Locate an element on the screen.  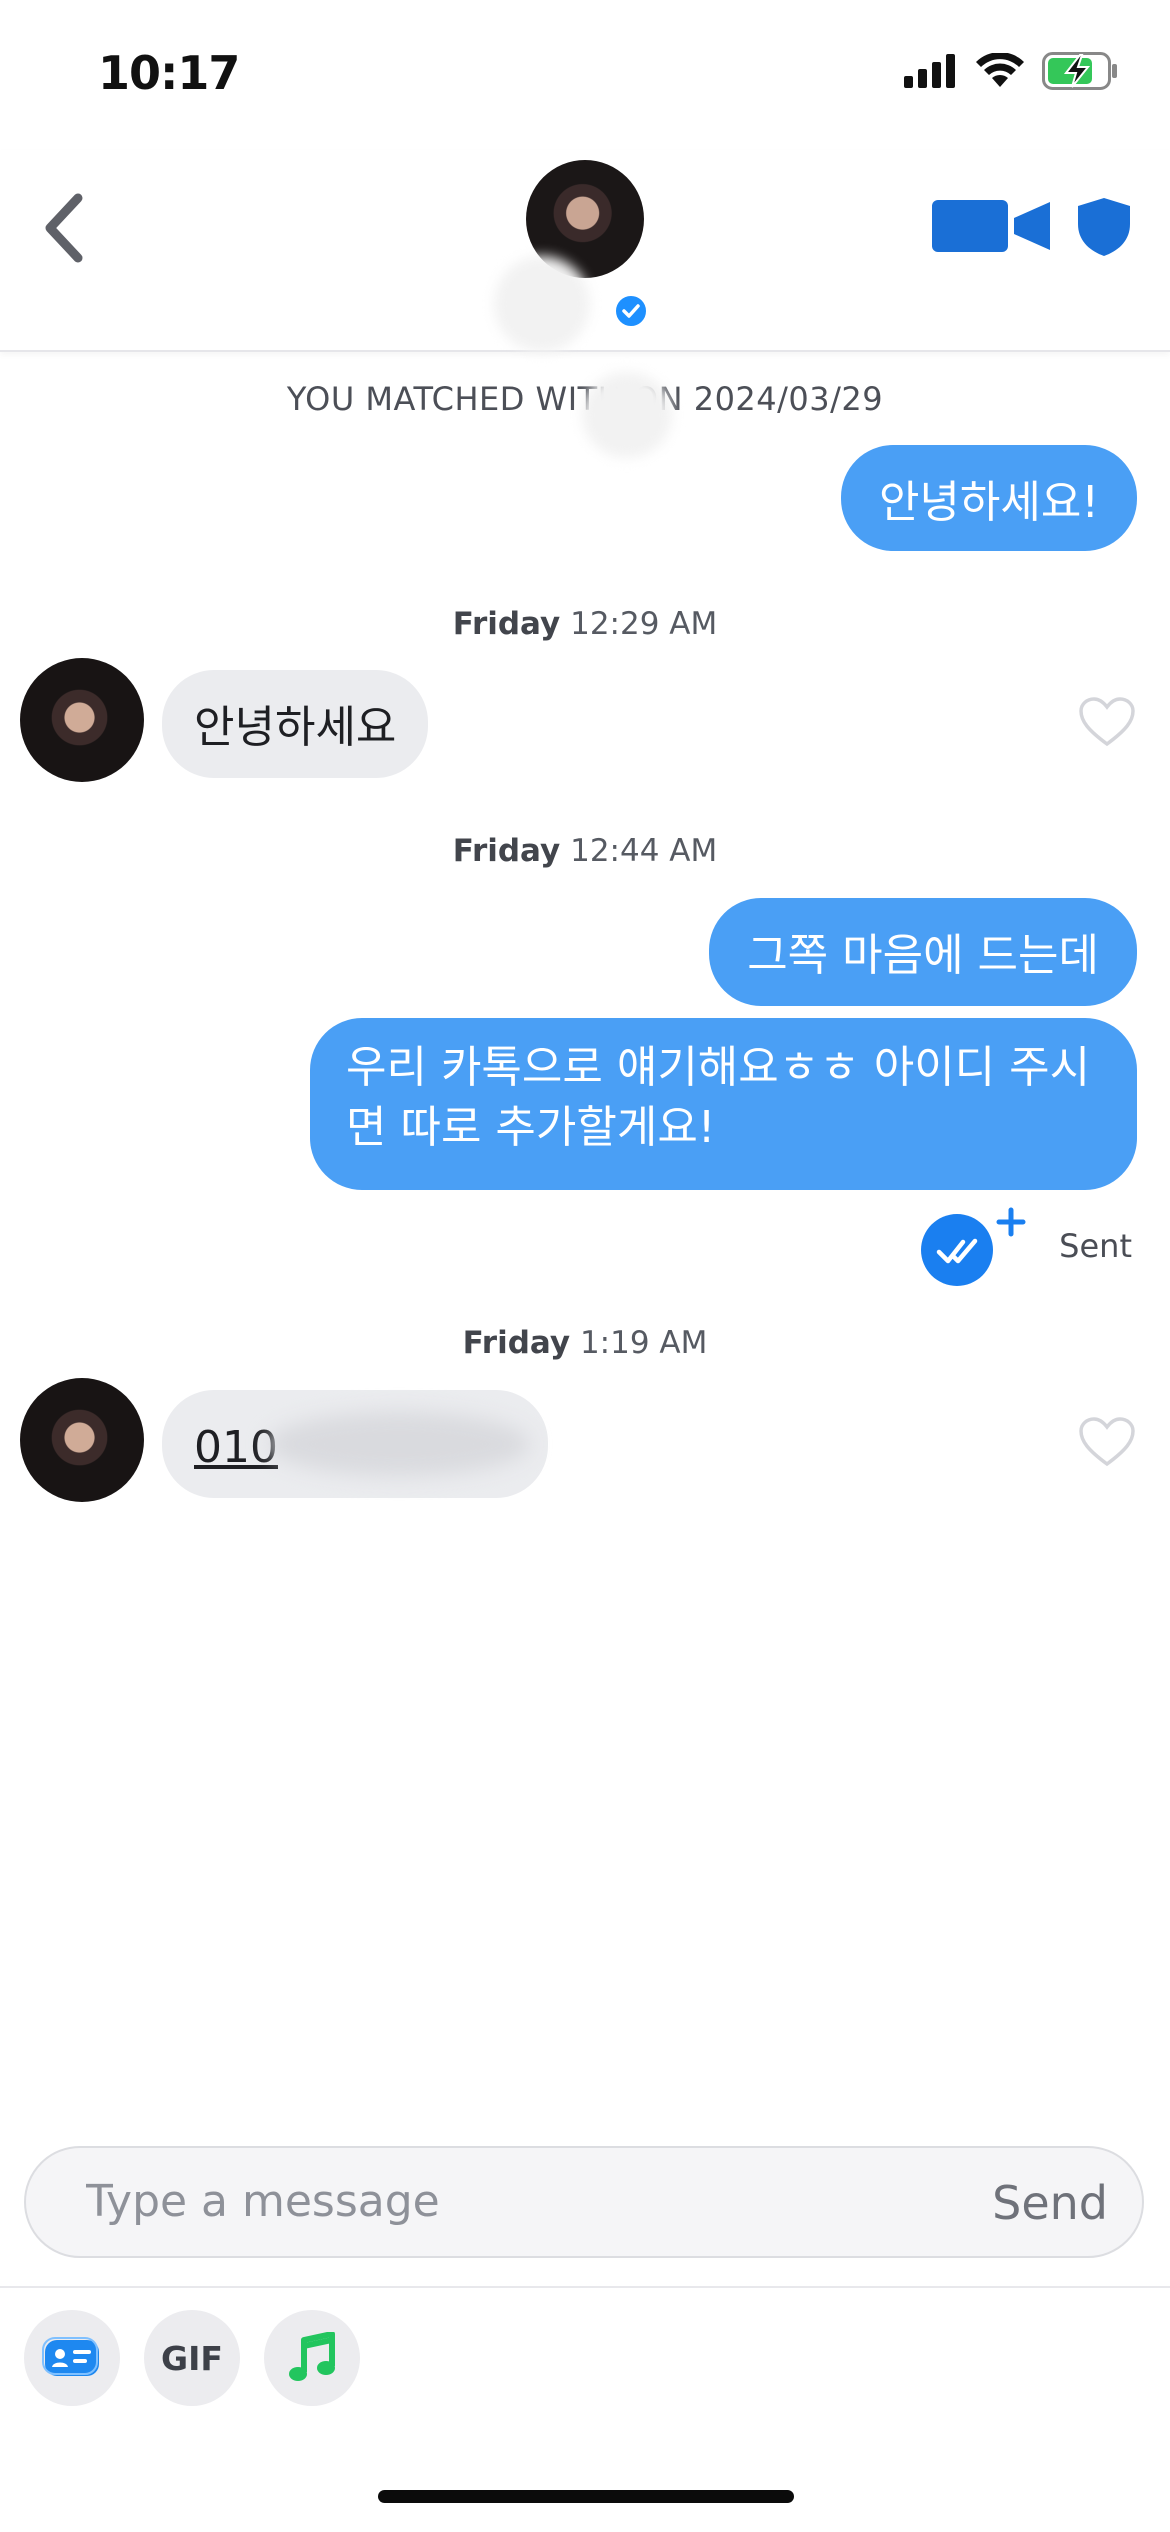
phone-link: 010 is located at coordinates (236, 1447).